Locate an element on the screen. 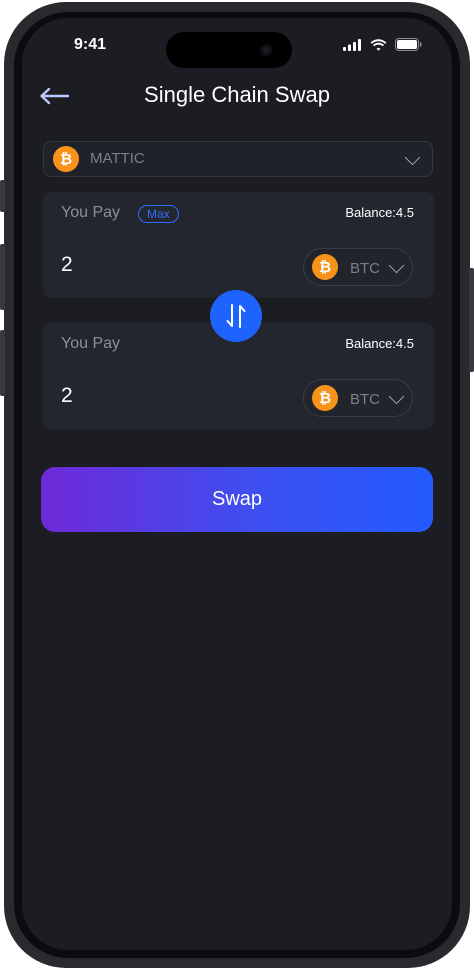  swap-arrows-icon is located at coordinates (236, 316).